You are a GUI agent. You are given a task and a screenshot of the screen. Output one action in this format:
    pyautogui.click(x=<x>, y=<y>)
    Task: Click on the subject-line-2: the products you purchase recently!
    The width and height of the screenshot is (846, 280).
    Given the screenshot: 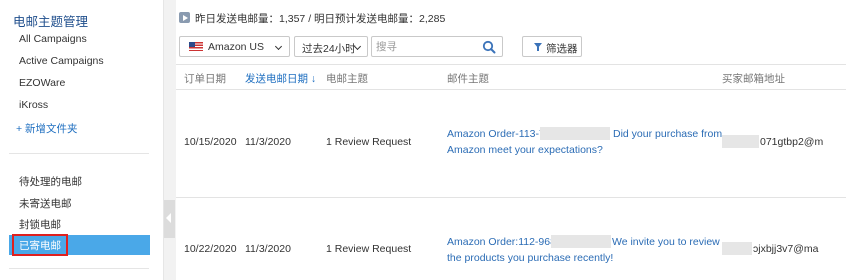 What is the action you would take?
    pyautogui.click(x=530, y=258)
    